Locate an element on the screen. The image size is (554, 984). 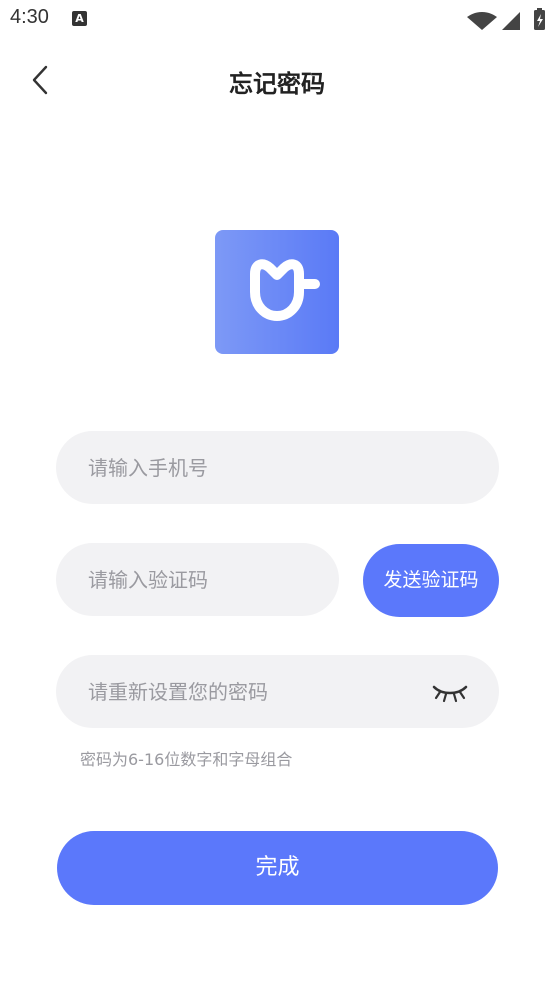
password-field is located at coordinates (277, 691).